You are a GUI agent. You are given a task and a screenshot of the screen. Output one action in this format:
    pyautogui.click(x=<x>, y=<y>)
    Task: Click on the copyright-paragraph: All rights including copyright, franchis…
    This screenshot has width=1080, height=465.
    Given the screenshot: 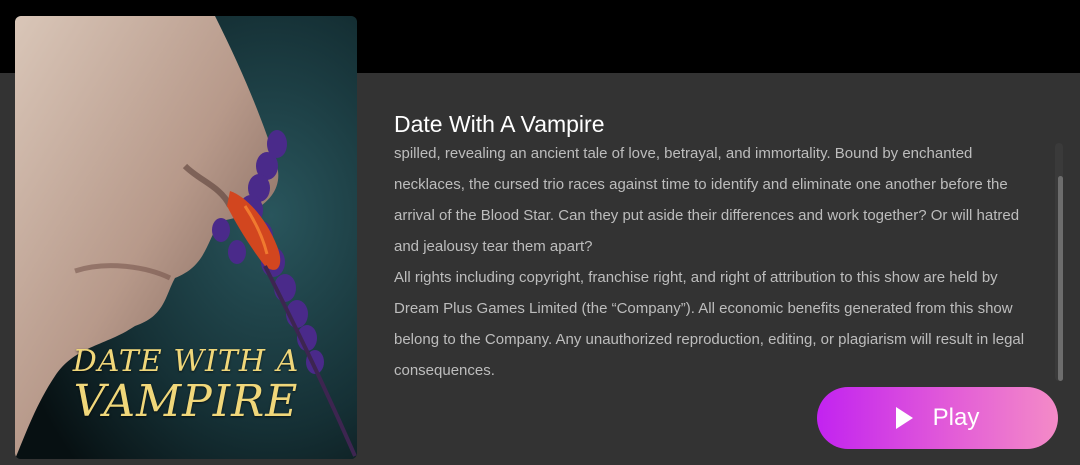 What is the action you would take?
    pyautogui.click(x=709, y=324)
    